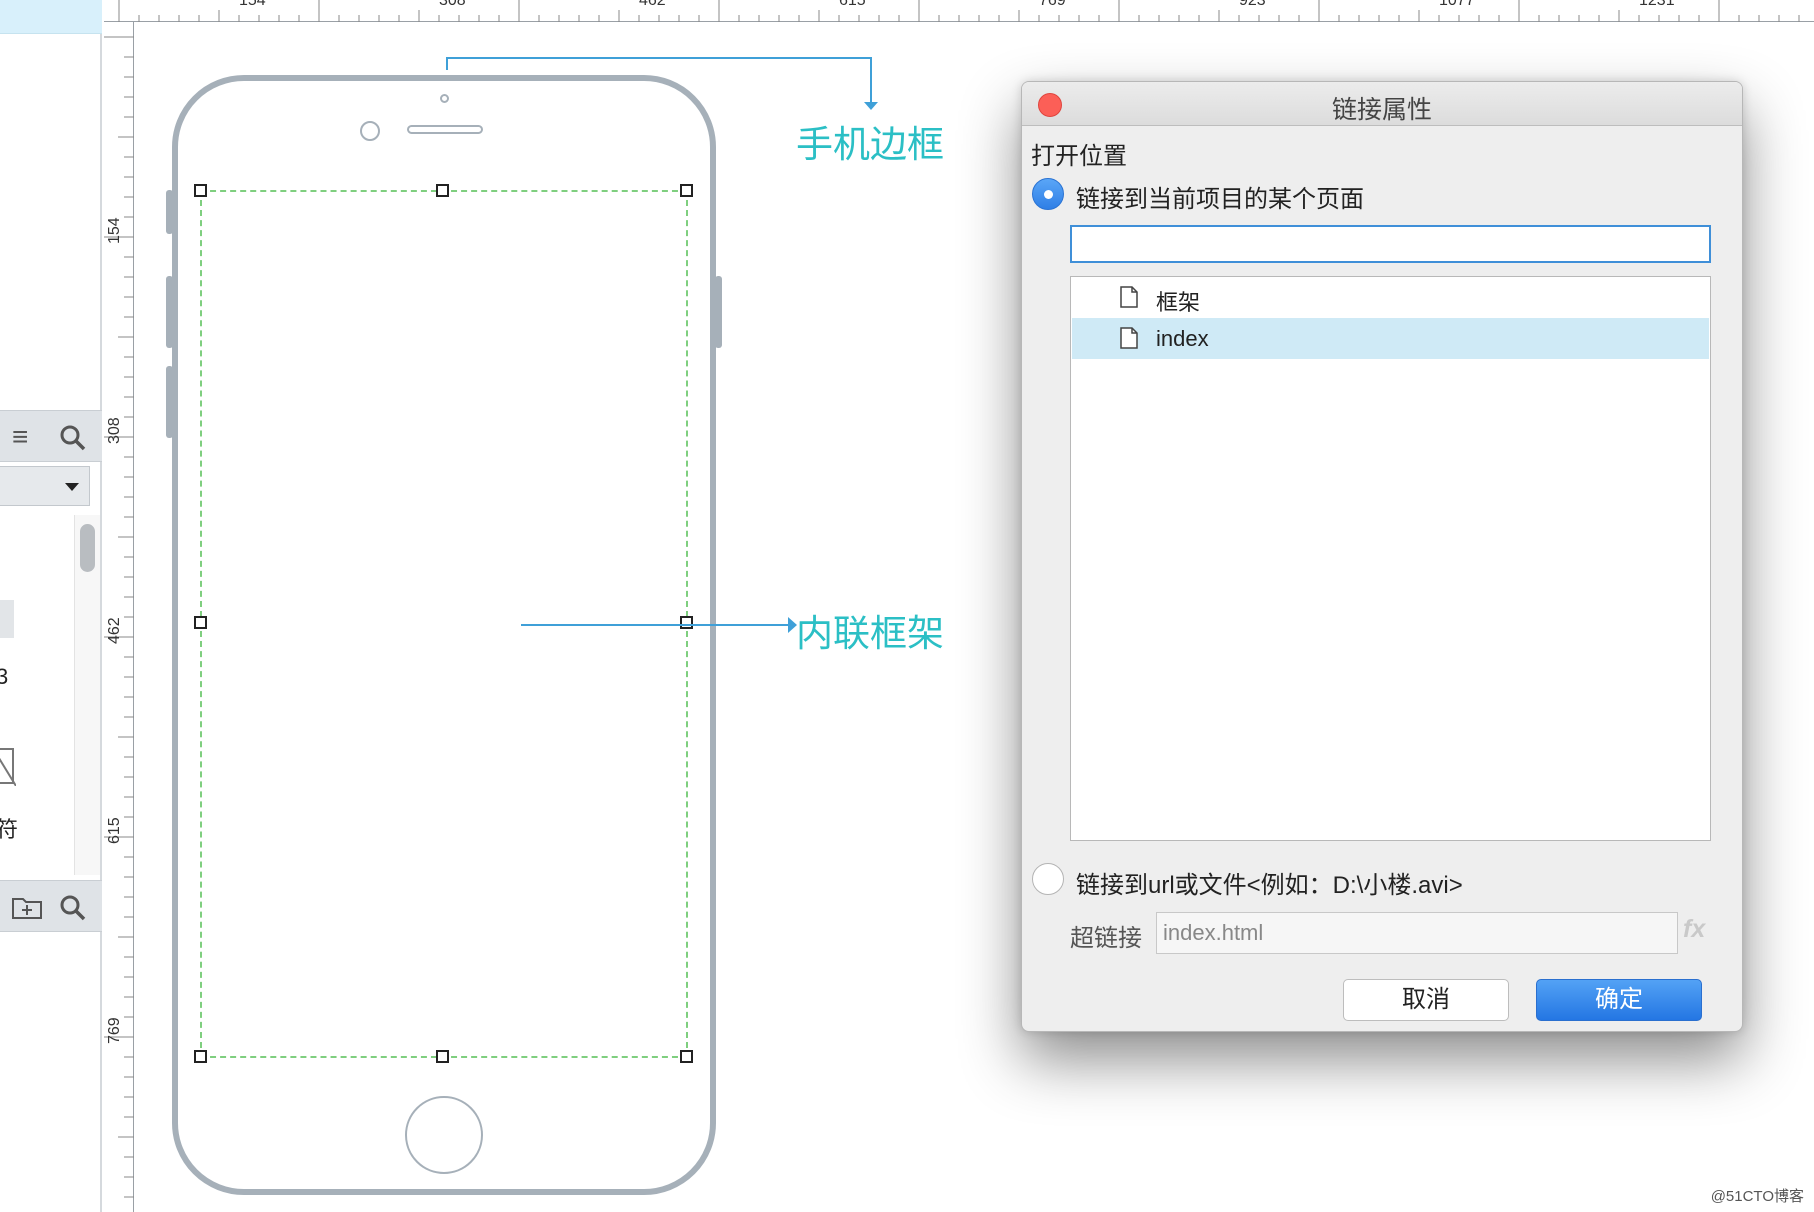 The height and width of the screenshot is (1212, 1814). What do you see at coordinates (1390, 297) in the screenshot?
I see `page-tree-item: 框架` at bounding box center [1390, 297].